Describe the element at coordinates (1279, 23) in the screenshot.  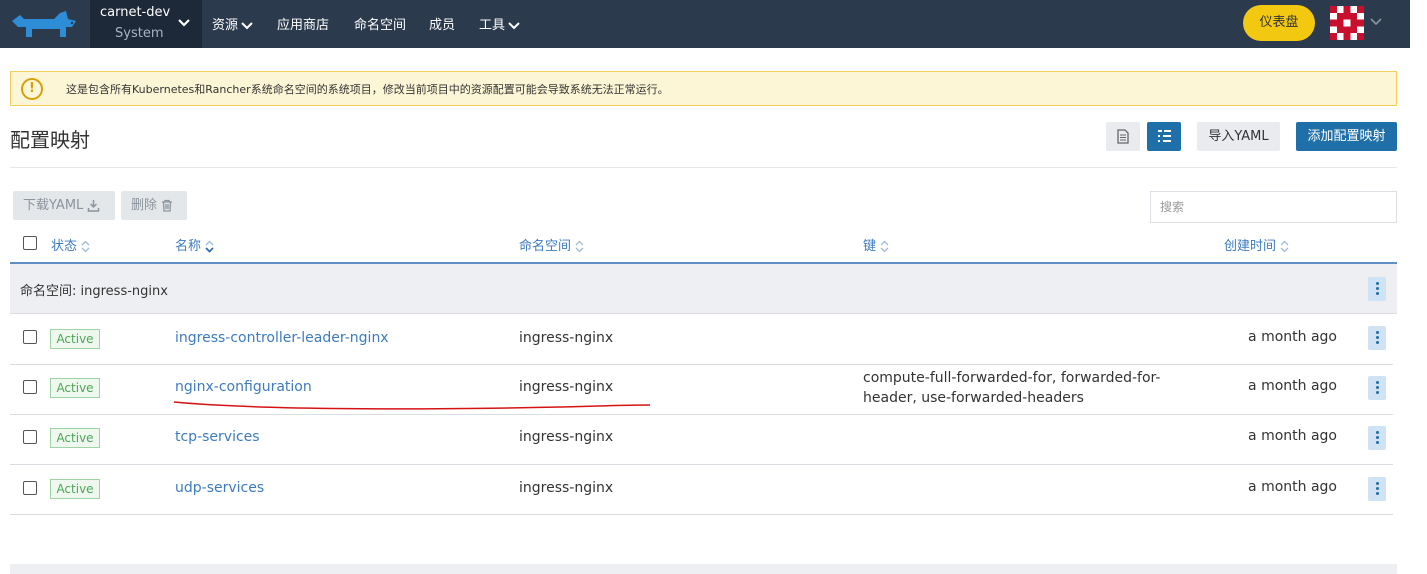
I see `dashboard-button: 仪表盘` at that location.